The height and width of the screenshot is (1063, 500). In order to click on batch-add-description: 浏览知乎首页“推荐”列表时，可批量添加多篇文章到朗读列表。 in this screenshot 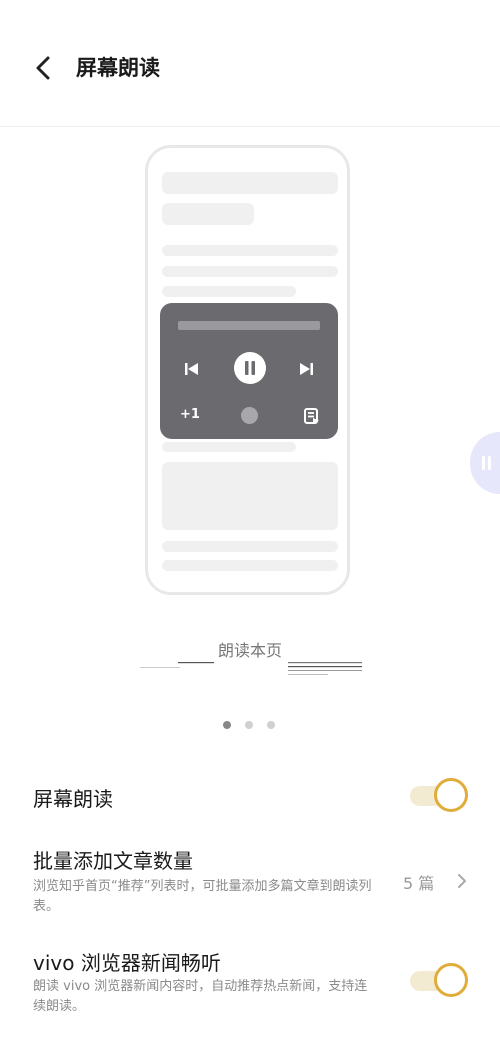, I will do `click(202, 896)`.